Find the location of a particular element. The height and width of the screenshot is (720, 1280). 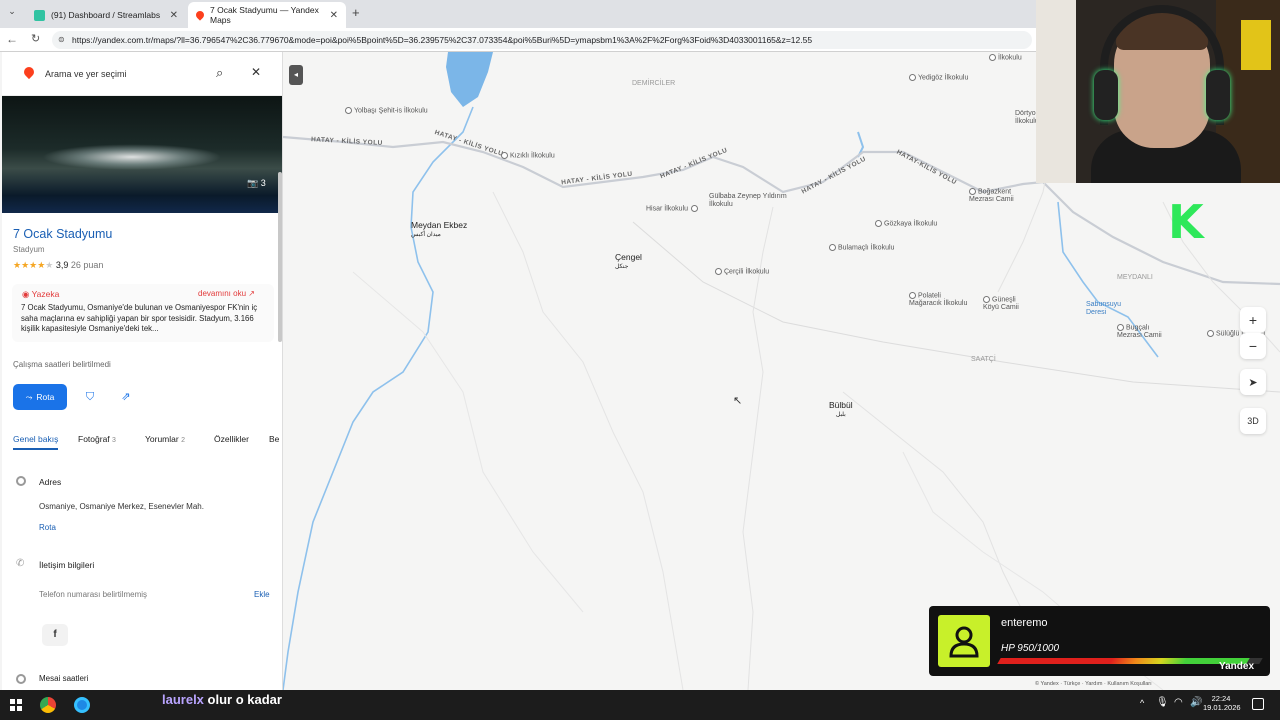

map-place: Boğazkent Mezrası Camii is located at coordinates (999, 196).